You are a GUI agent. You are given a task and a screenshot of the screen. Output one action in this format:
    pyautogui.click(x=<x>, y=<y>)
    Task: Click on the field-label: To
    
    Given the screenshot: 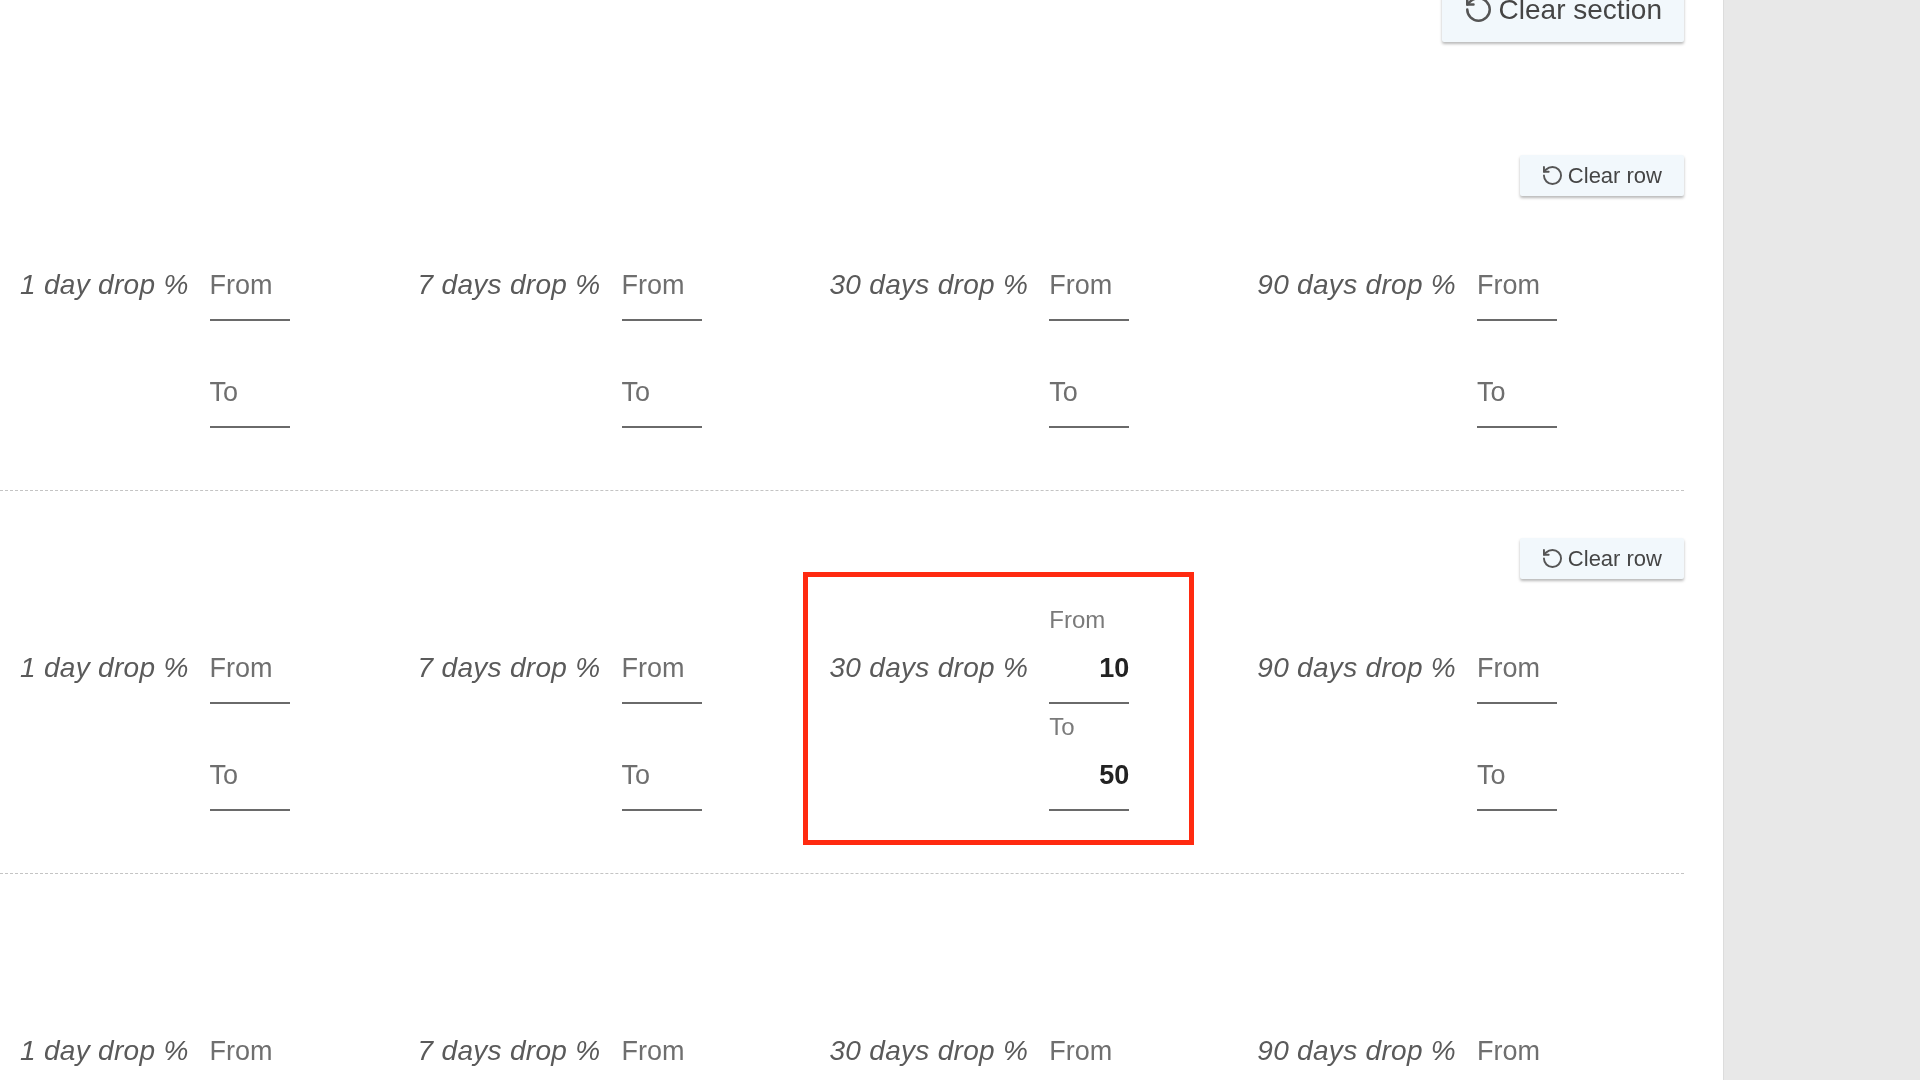 What is the action you would take?
    pyautogui.click(x=1062, y=727)
    